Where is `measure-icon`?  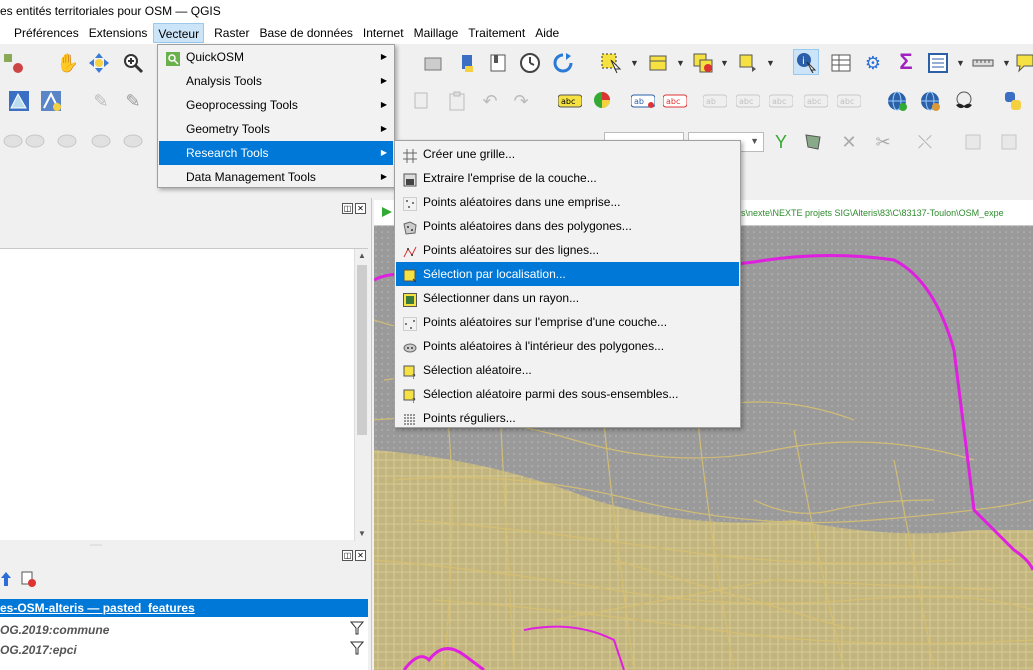 measure-icon is located at coordinates (983, 63).